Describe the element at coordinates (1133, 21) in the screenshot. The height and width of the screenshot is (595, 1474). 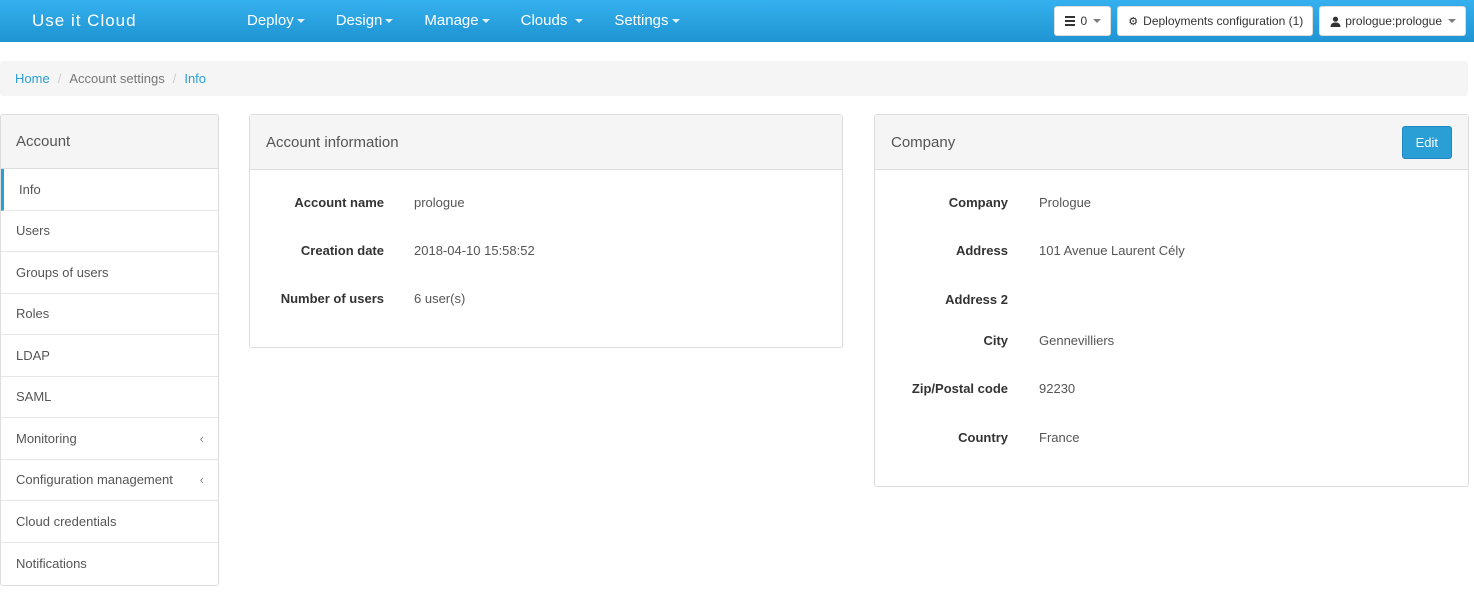
I see `gear-icon: ⚙` at that location.